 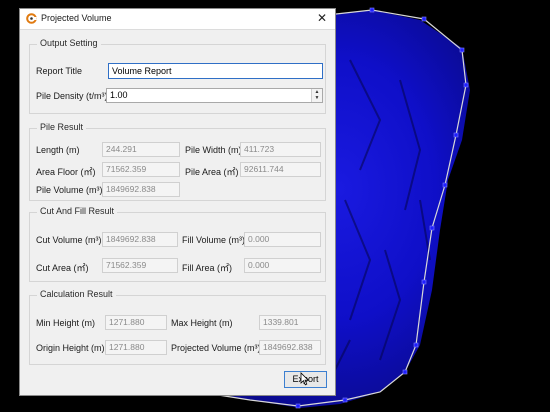 What do you see at coordinates (69, 43) in the screenshot?
I see `group-title-output-setting: Output Setting` at bounding box center [69, 43].